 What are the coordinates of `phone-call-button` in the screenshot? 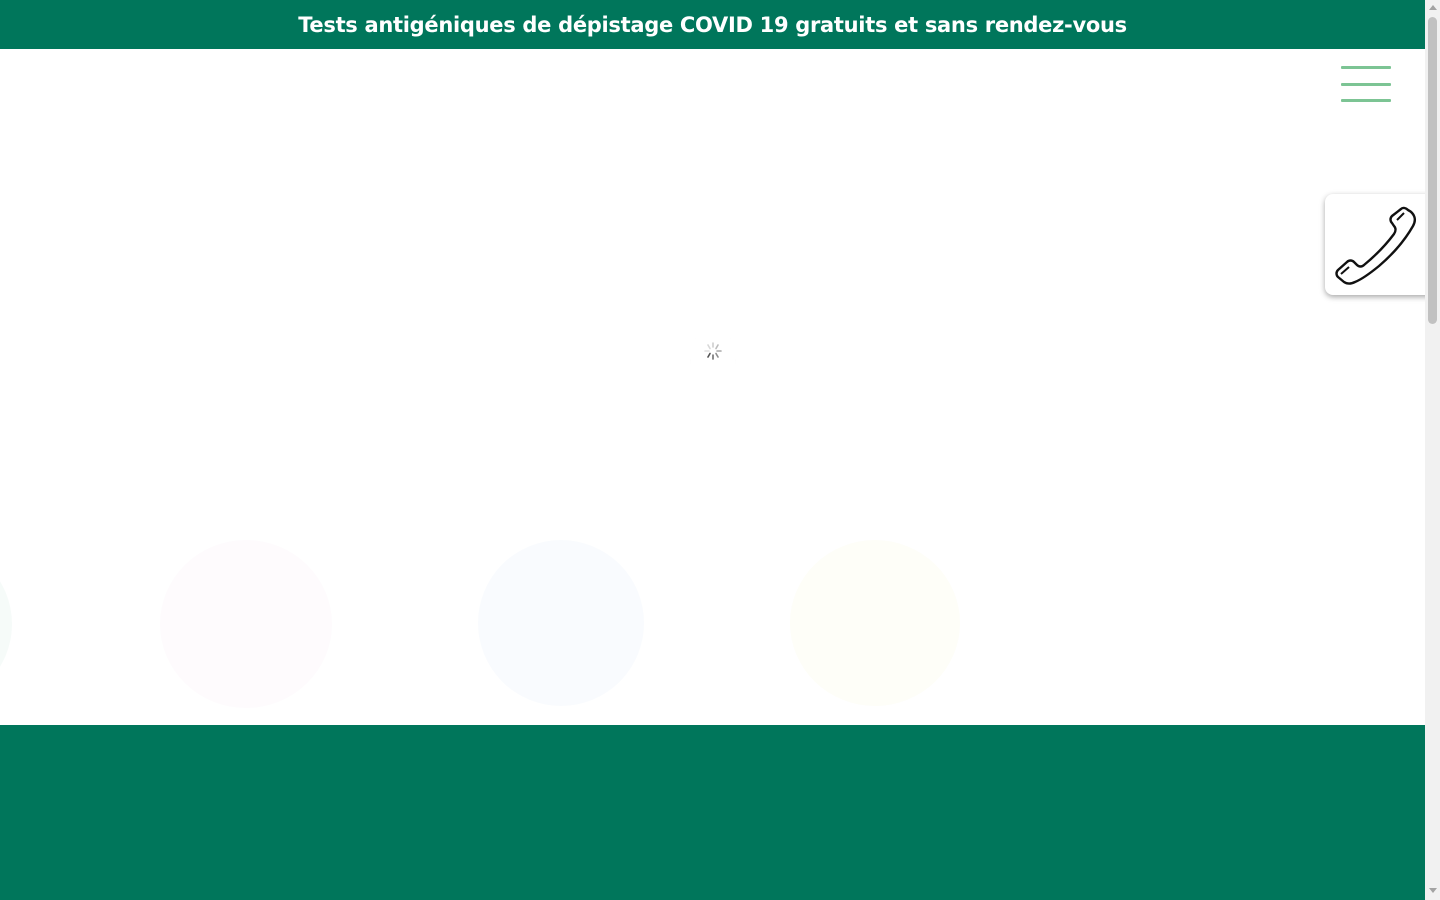 It's located at (1375, 244).